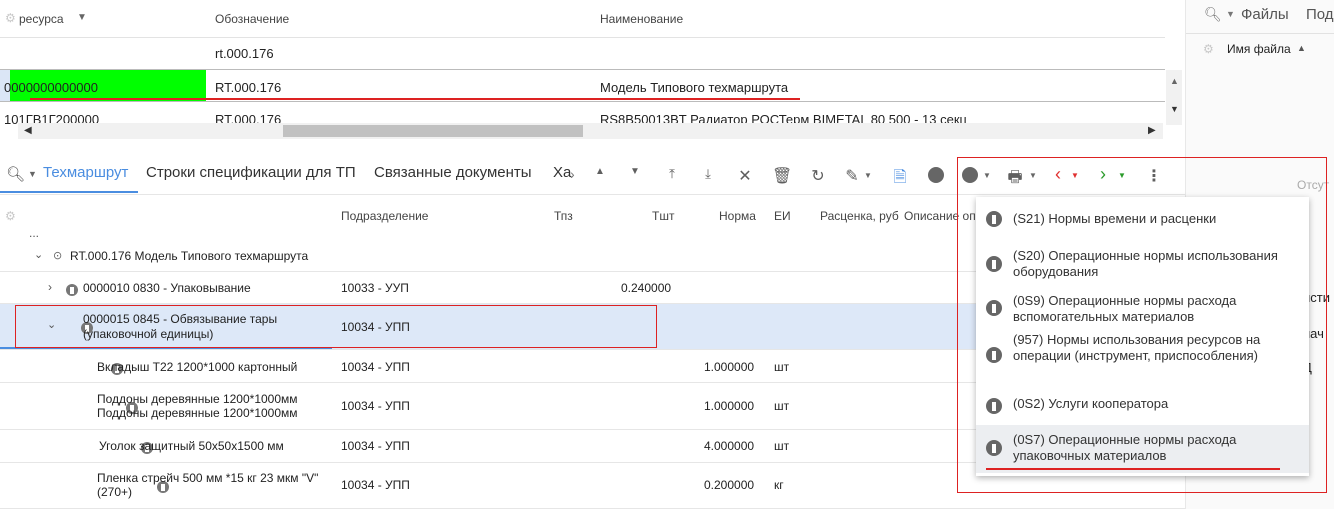 The image size is (1334, 509). What do you see at coordinates (189, 256) in the screenshot?
I see `tree-item-label: RT.000.176 Модель Типового техмаршрута` at bounding box center [189, 256].